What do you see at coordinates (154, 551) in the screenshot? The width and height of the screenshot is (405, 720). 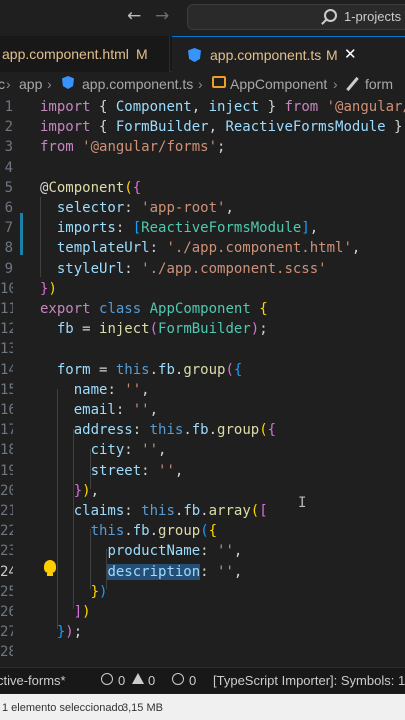 I see `code-token: productName` at bounding box center [154, 551].